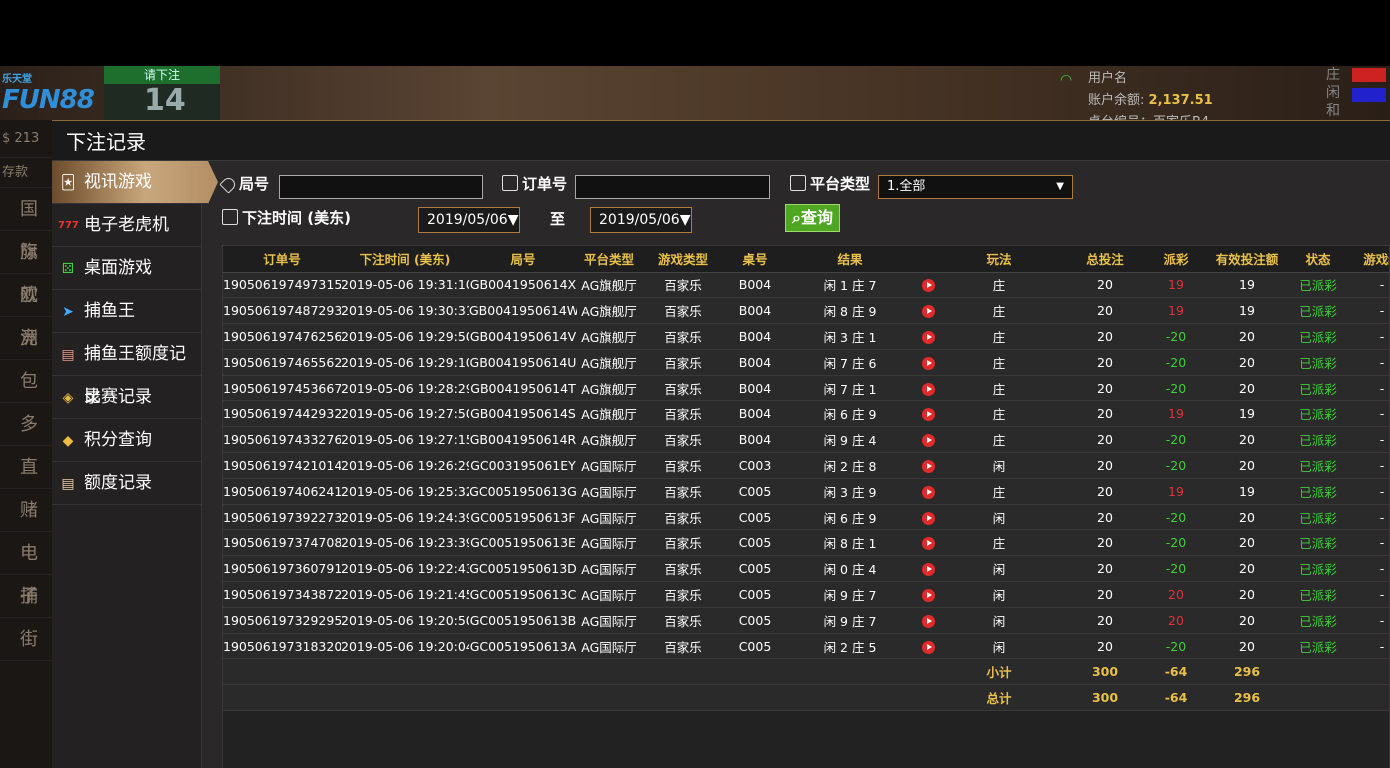 The width and height of the screenshot is (1390, 768). I want to click on cell-order: 190506197329295, so click(282, 620).